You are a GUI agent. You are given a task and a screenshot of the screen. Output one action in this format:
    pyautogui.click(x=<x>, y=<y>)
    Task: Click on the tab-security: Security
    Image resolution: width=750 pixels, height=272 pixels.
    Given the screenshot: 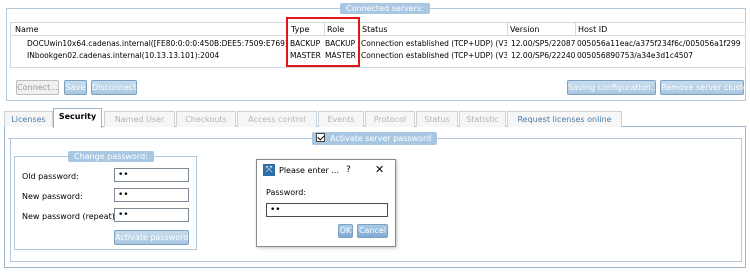 What is the action you would take?
    pyautogui.click(x=77, y=118)
    